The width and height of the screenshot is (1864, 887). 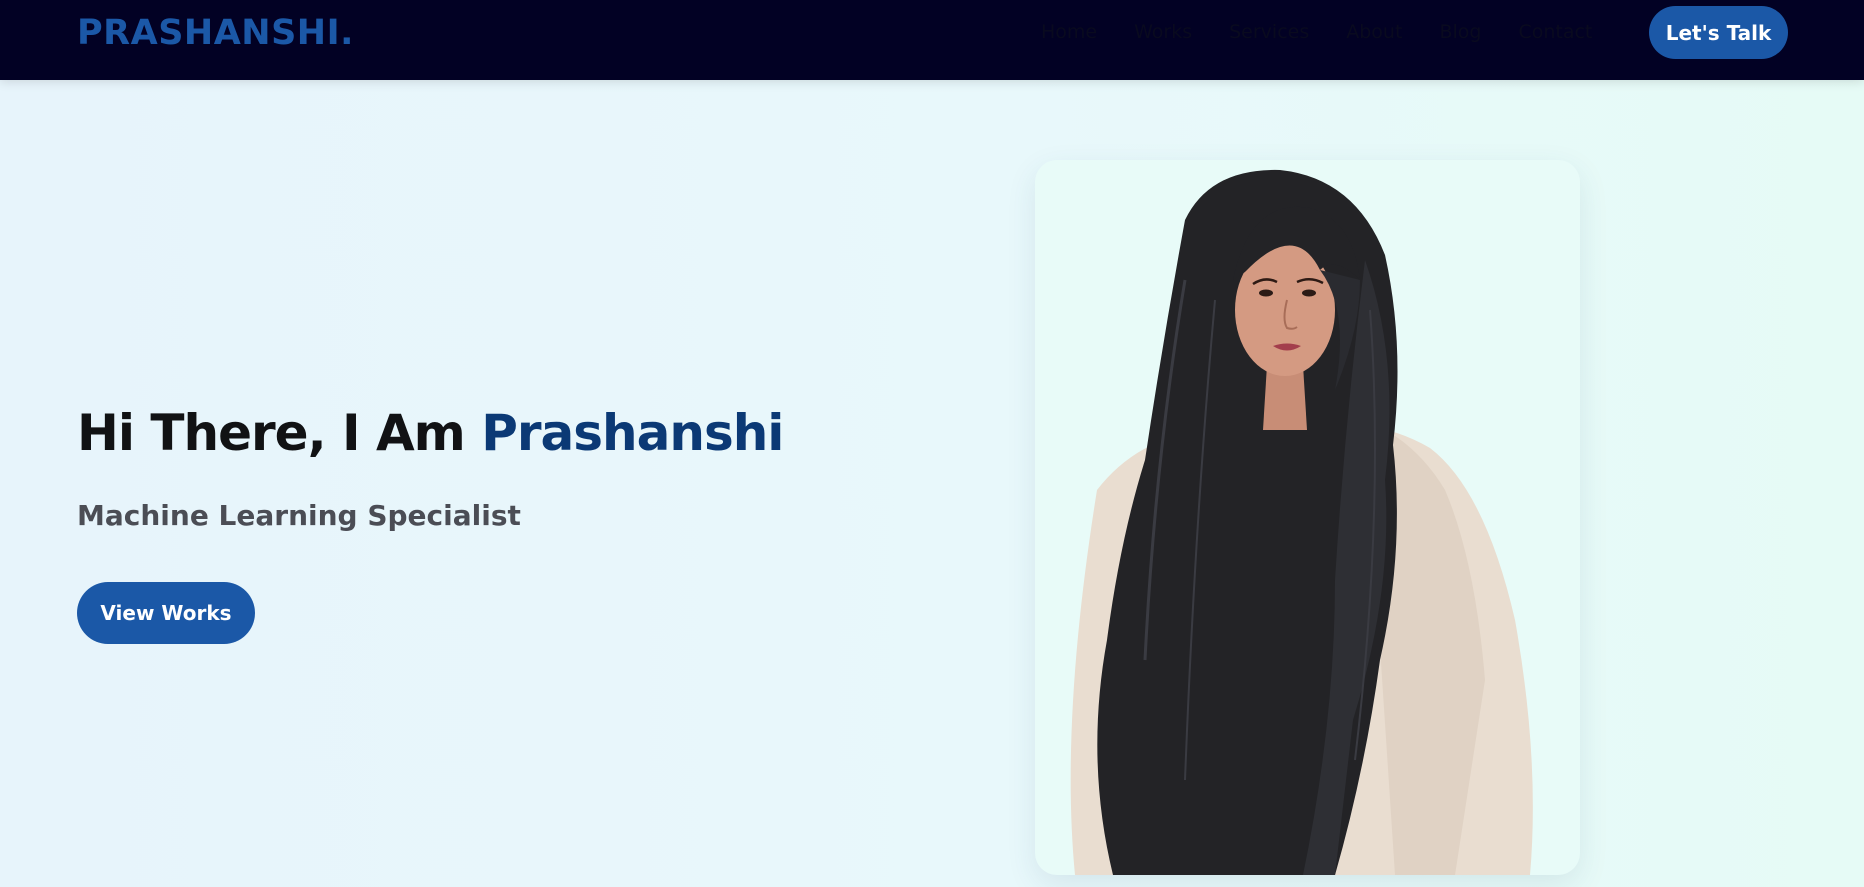 I want to click on nav-link-contact: Contact, so click(x=1555, y=32).